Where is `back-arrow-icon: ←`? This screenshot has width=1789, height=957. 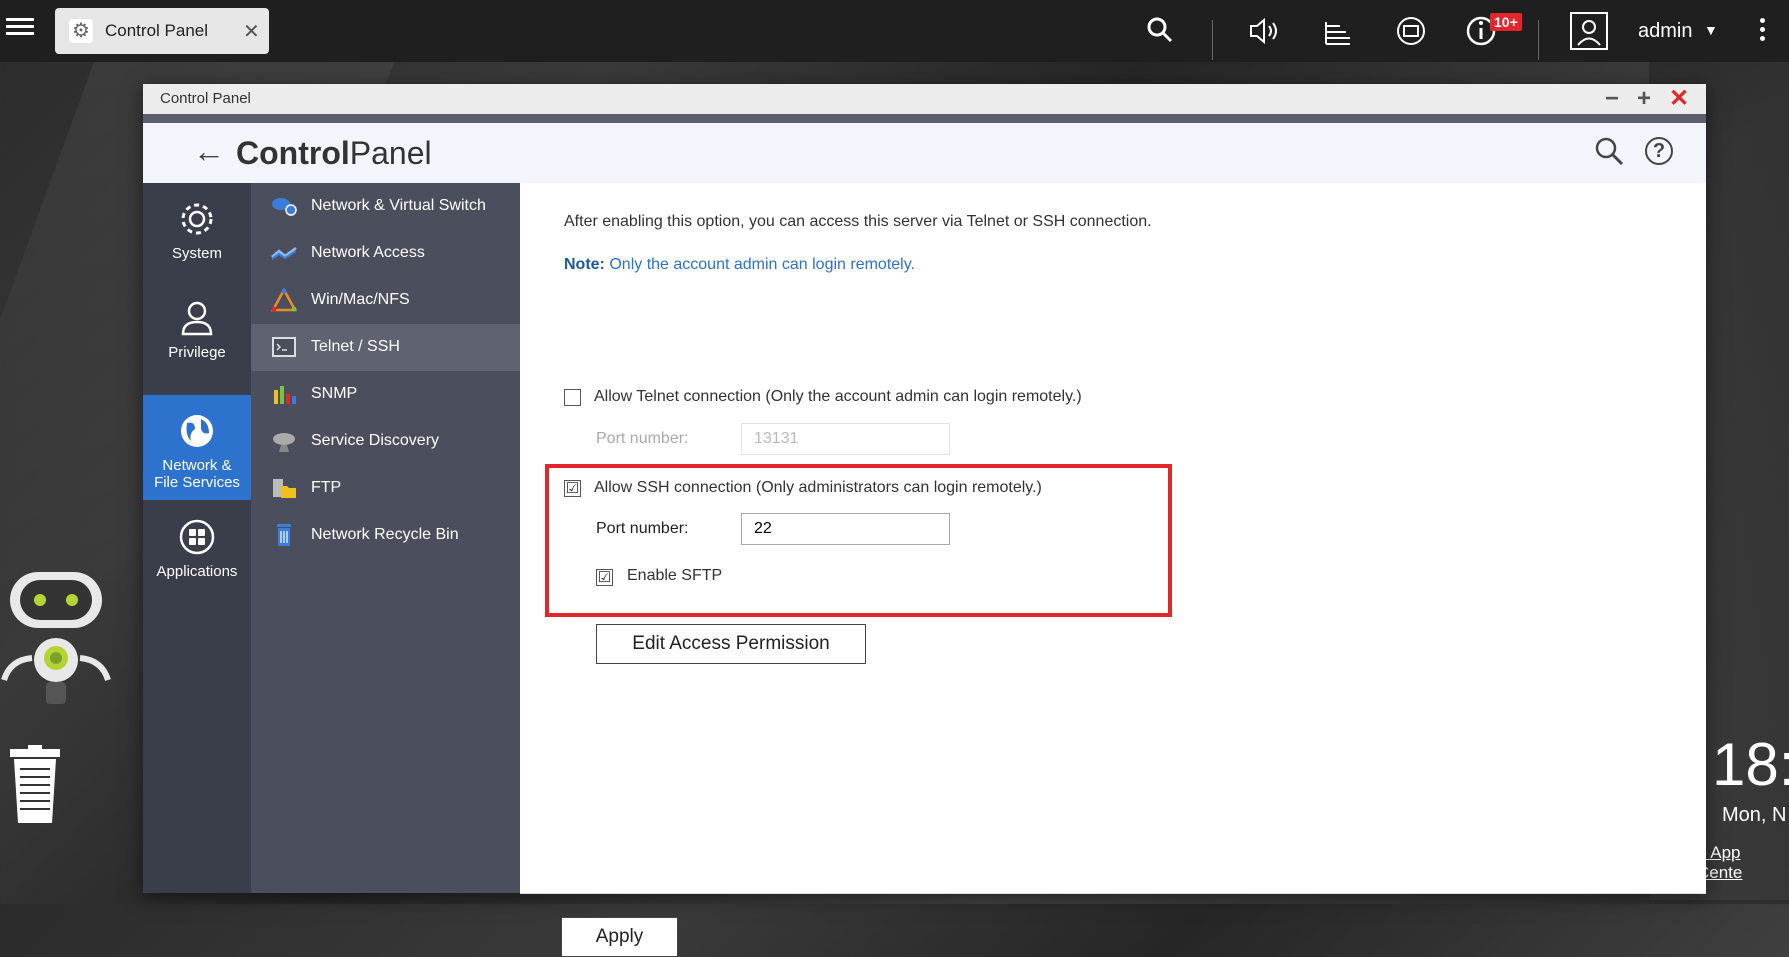 back-arrow-icon: ← is located at coordinates (209, 151).